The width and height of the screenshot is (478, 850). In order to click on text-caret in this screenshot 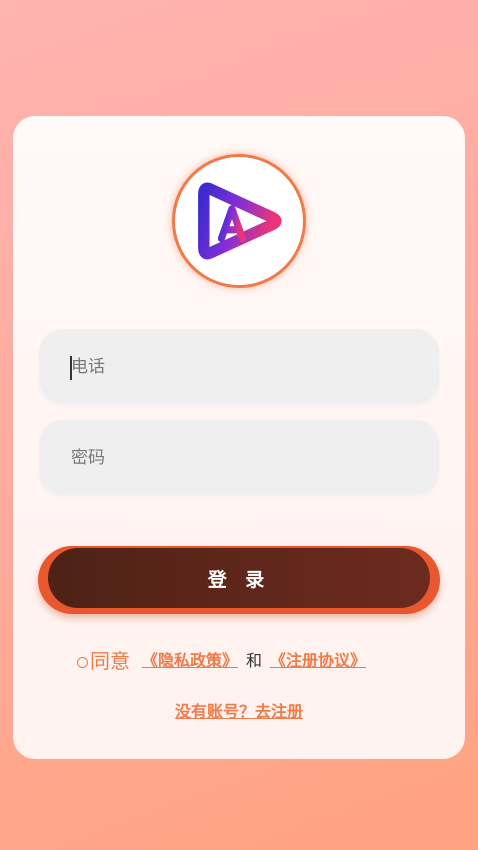, I will do `click(71, 368)`.